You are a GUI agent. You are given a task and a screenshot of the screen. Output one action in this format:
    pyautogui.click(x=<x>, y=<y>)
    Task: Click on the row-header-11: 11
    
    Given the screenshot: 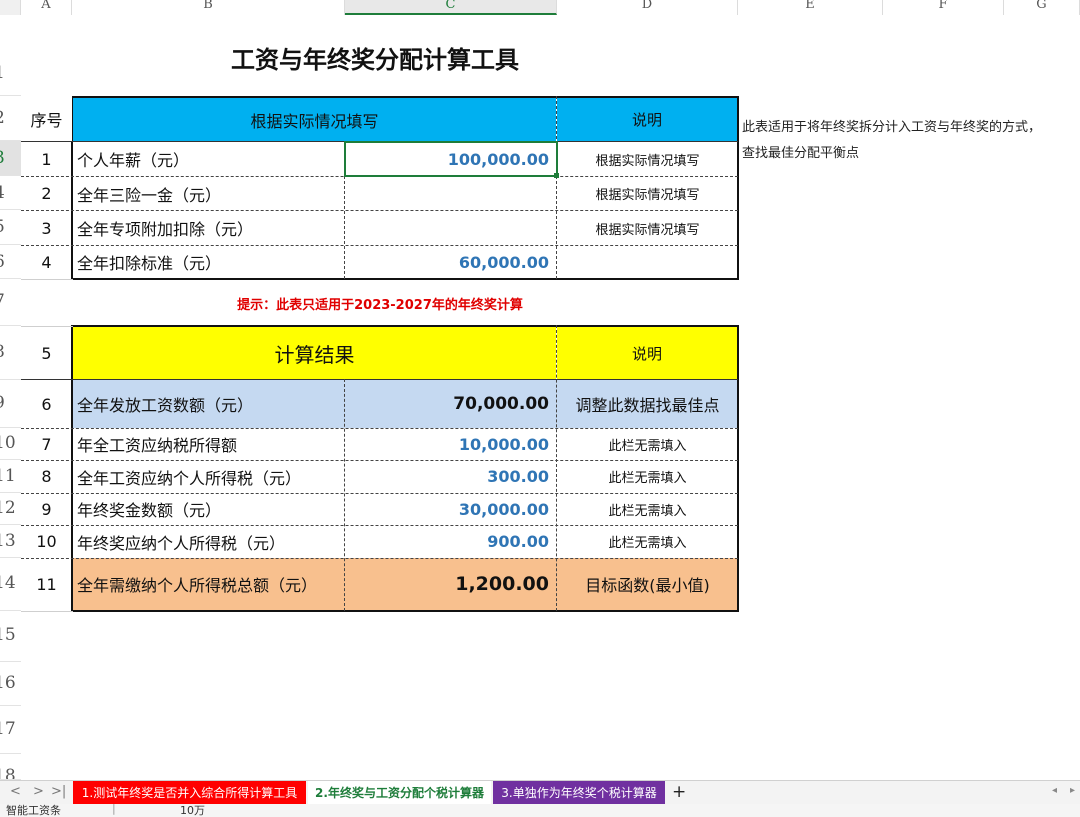 What is the action you would take?
    pyautogui.click(x=10, y=476)
    